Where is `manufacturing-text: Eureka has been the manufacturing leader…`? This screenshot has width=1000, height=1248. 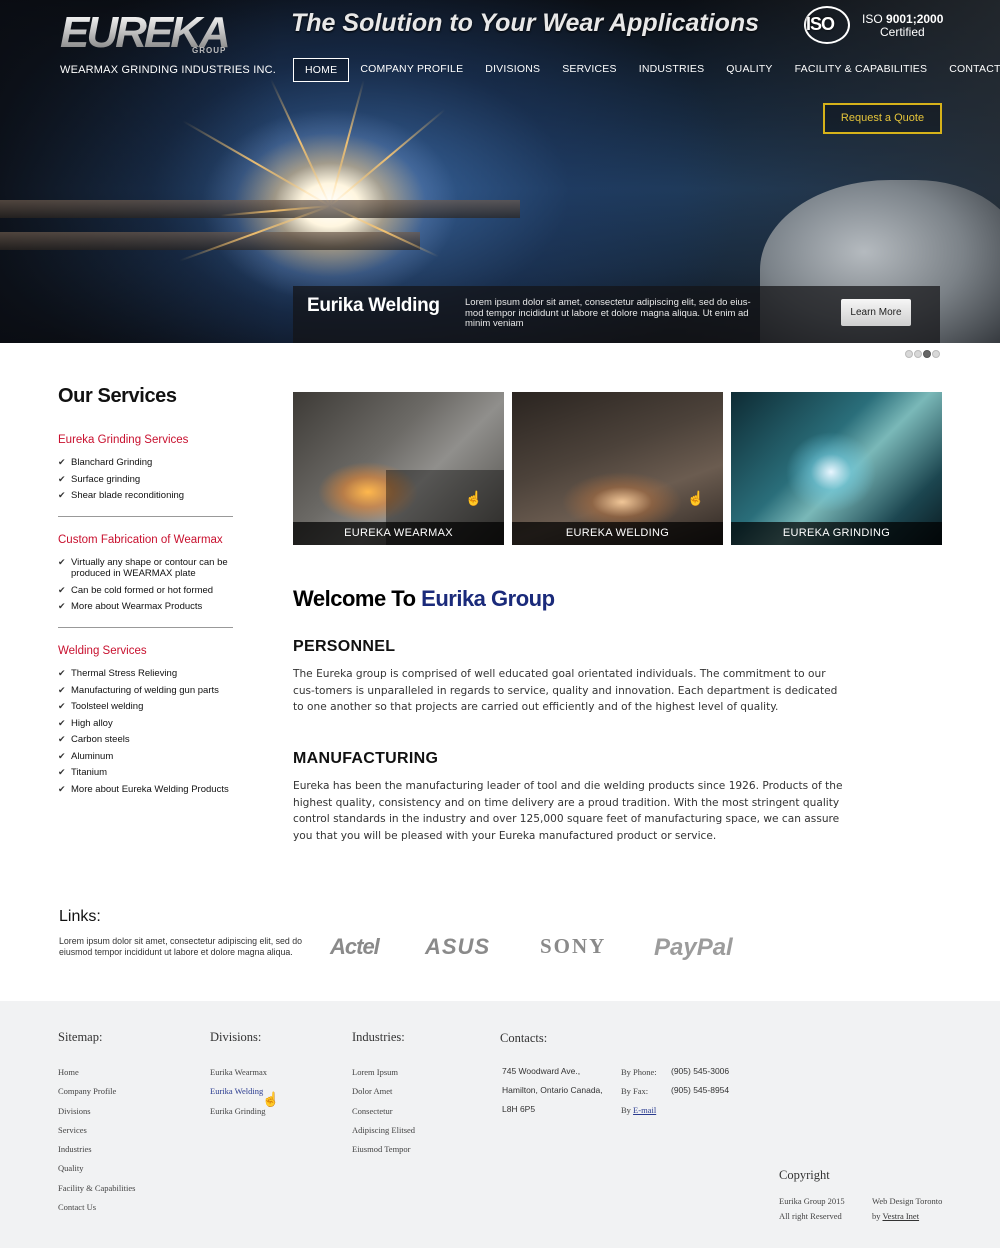 manufacturing-text: Eureka has been the manufacturing leader… is located at coordinates (568, 811).